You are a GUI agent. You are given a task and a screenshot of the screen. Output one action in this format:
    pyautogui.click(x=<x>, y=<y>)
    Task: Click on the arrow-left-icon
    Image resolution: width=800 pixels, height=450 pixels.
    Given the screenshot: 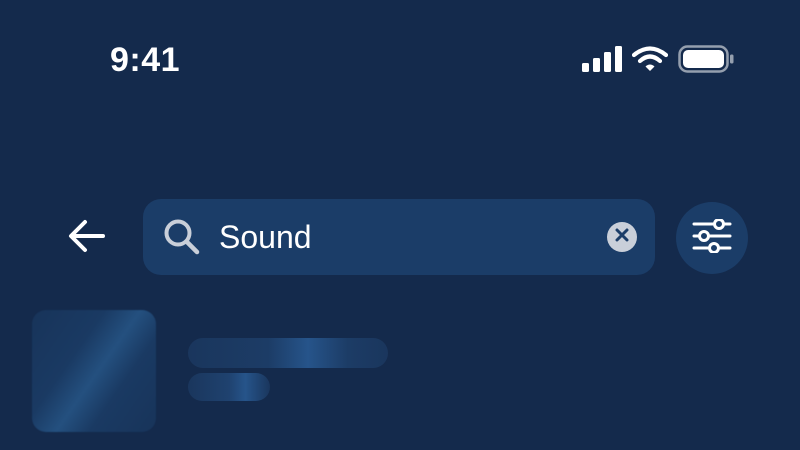 What is the action you would take?
    pyautogui.click(x=87, y=238)
    